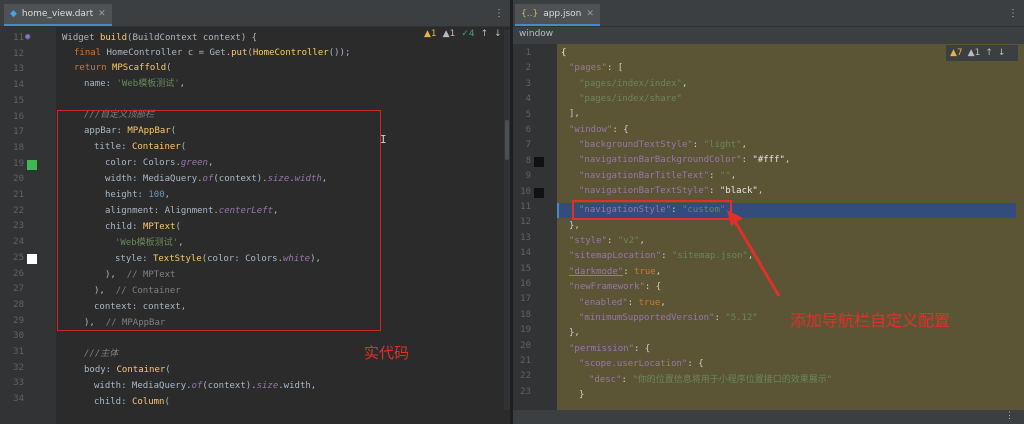 The image size is (1024, 424). Describe the element at coordinates (530, 14) in the screenshot. I see `json-file-icon: {..}` at that location.